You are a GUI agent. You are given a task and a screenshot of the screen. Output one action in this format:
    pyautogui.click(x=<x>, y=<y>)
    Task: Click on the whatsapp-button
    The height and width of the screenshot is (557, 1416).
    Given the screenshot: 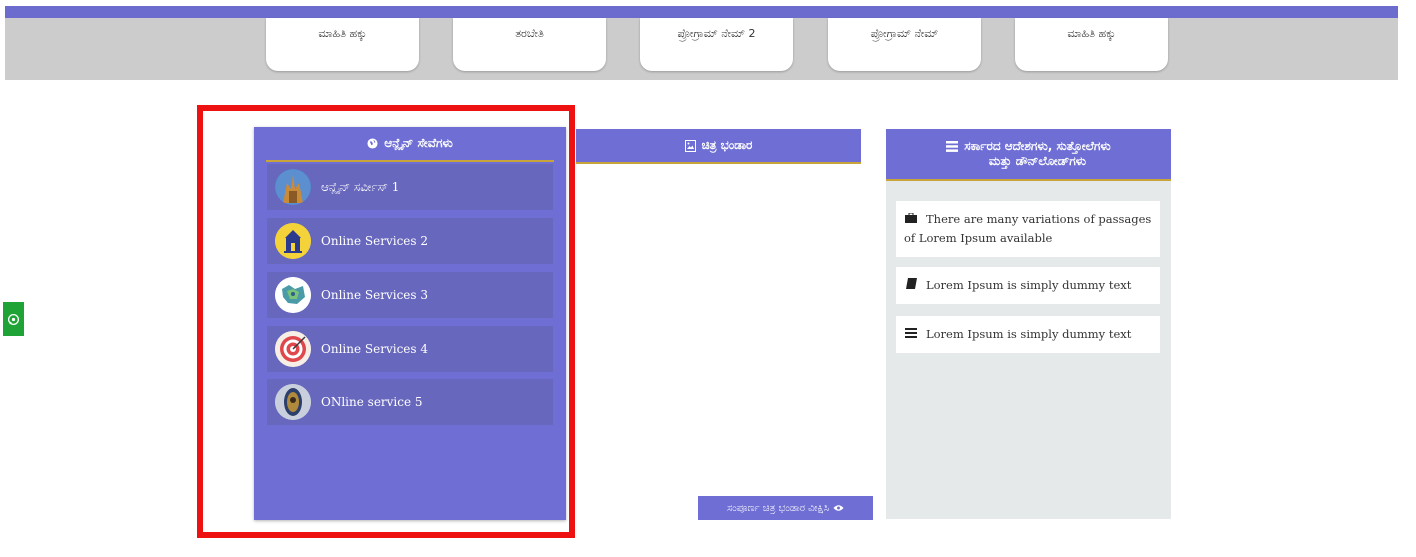 What is the action you would take?
    pyautogui.click(x=13, y=319)
    